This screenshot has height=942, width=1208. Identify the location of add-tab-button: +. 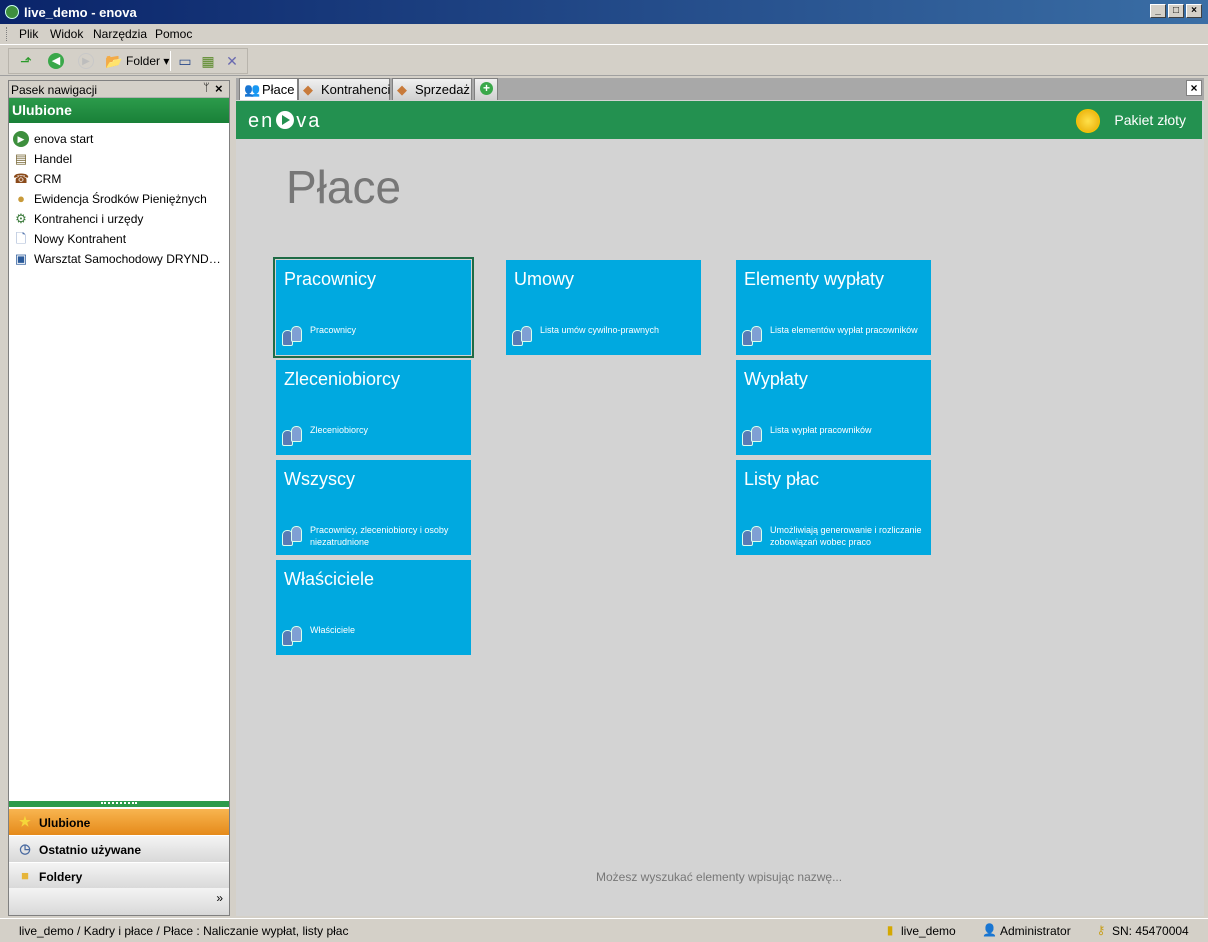
(486, 89).